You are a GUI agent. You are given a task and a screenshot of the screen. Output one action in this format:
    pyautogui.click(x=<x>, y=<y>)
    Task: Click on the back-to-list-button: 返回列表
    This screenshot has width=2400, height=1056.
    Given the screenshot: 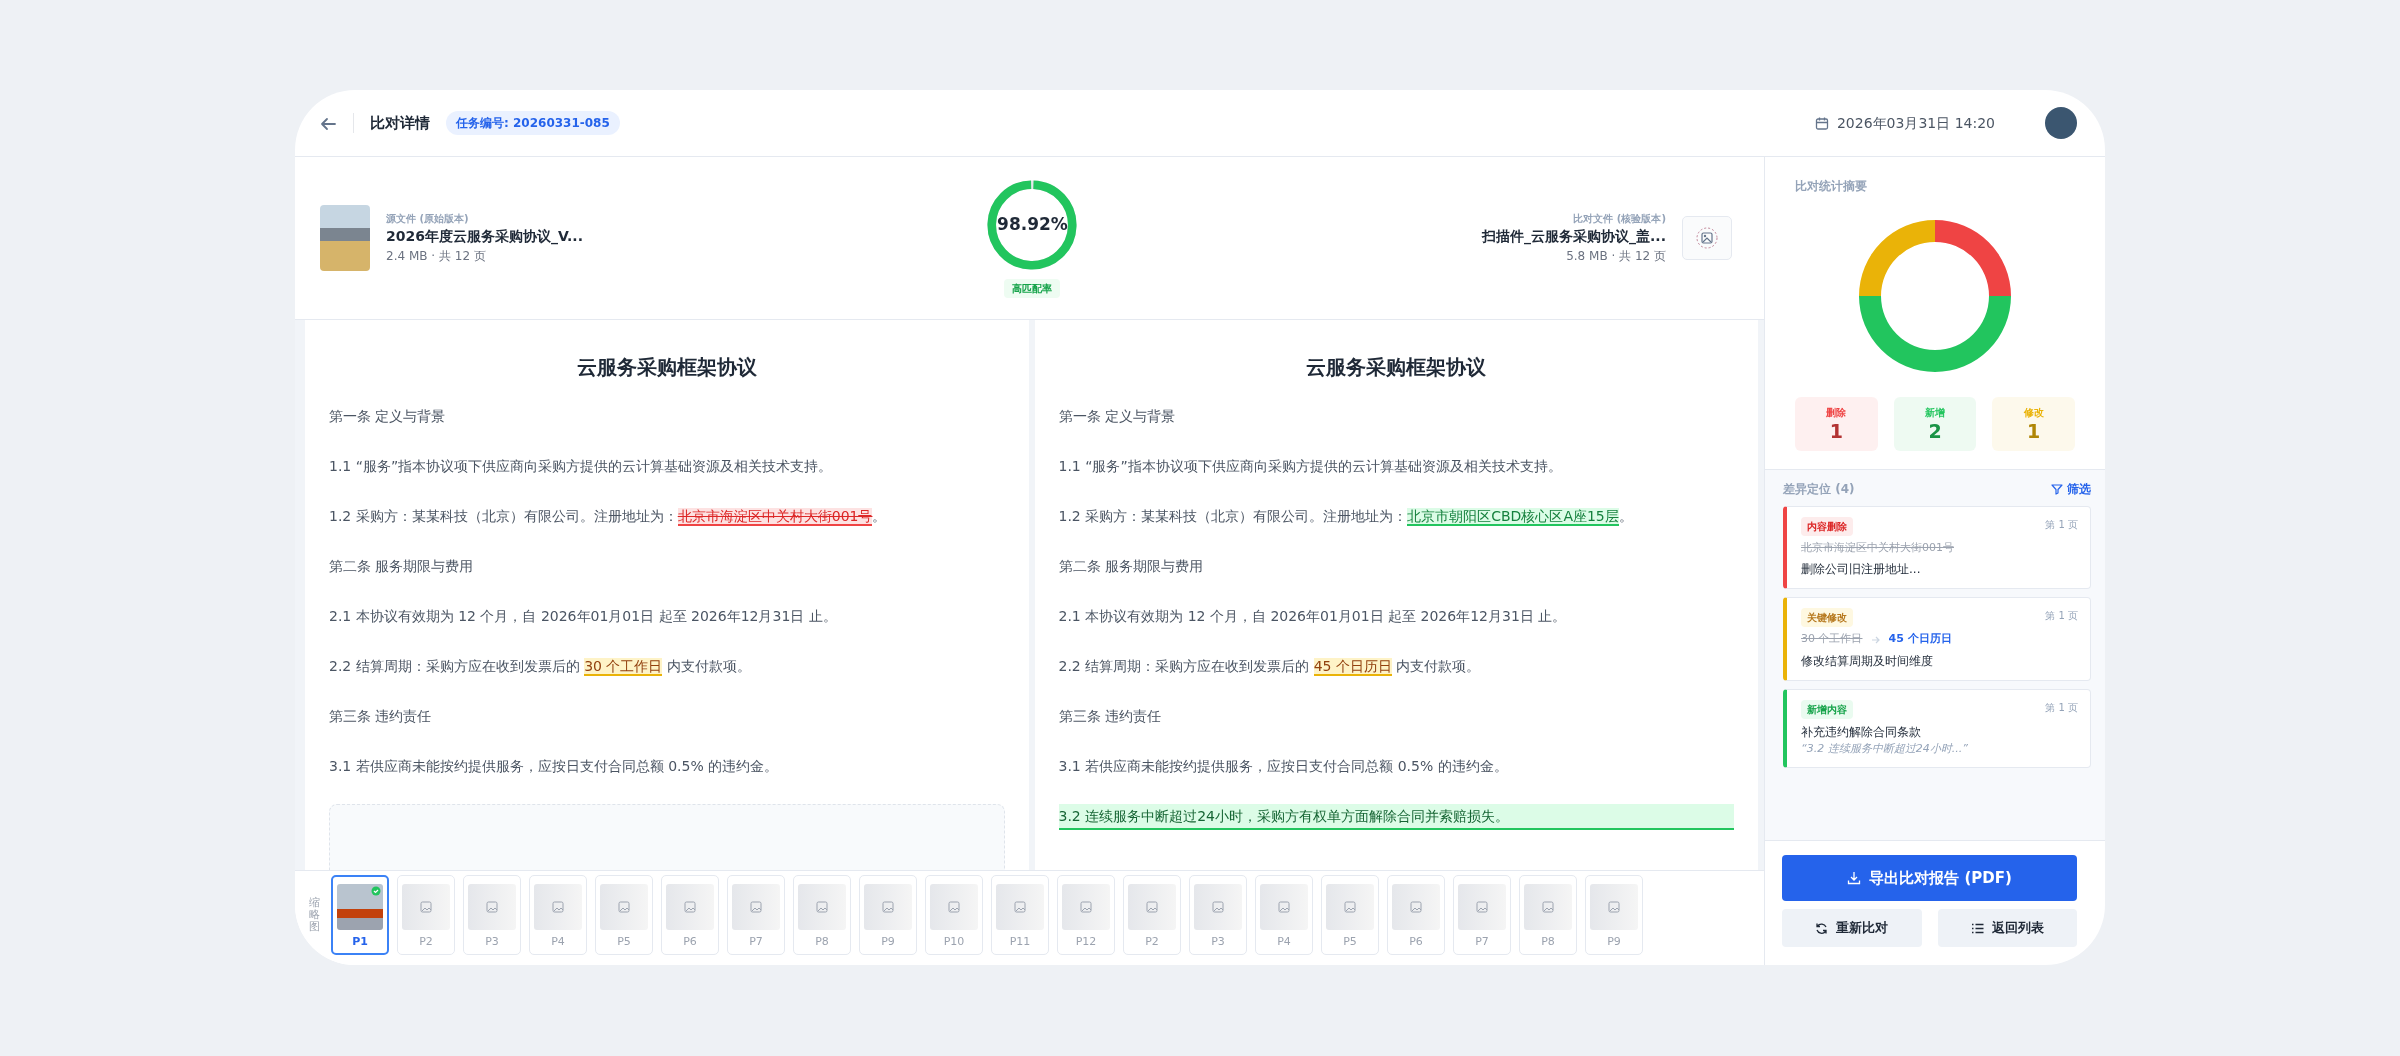 What is the action you would take?
    pyautogui.click(x=2007, y=928)
    